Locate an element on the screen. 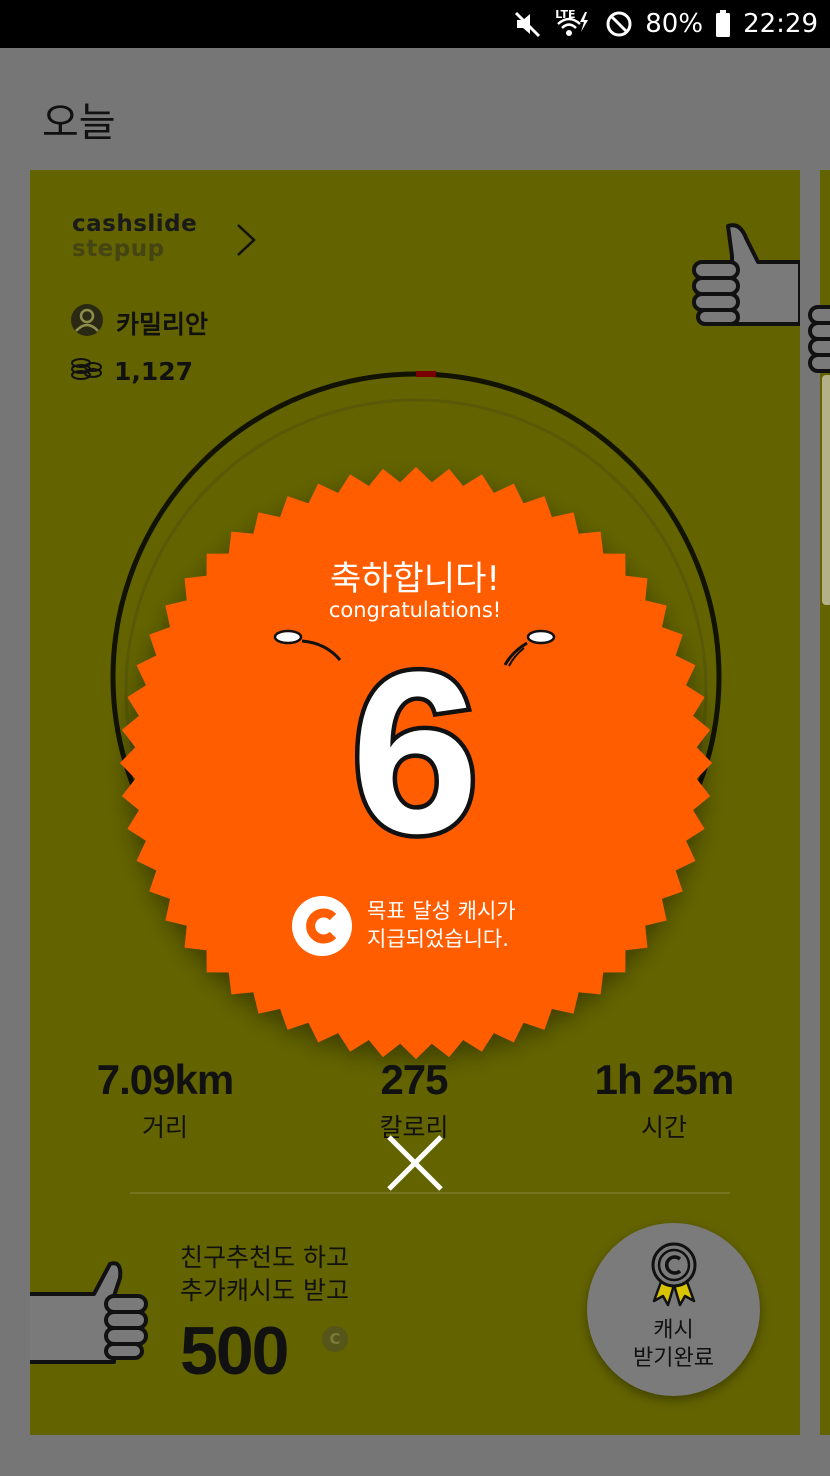  stat-time: 1h 25m 시간 is located at coordinates (664, 1100).